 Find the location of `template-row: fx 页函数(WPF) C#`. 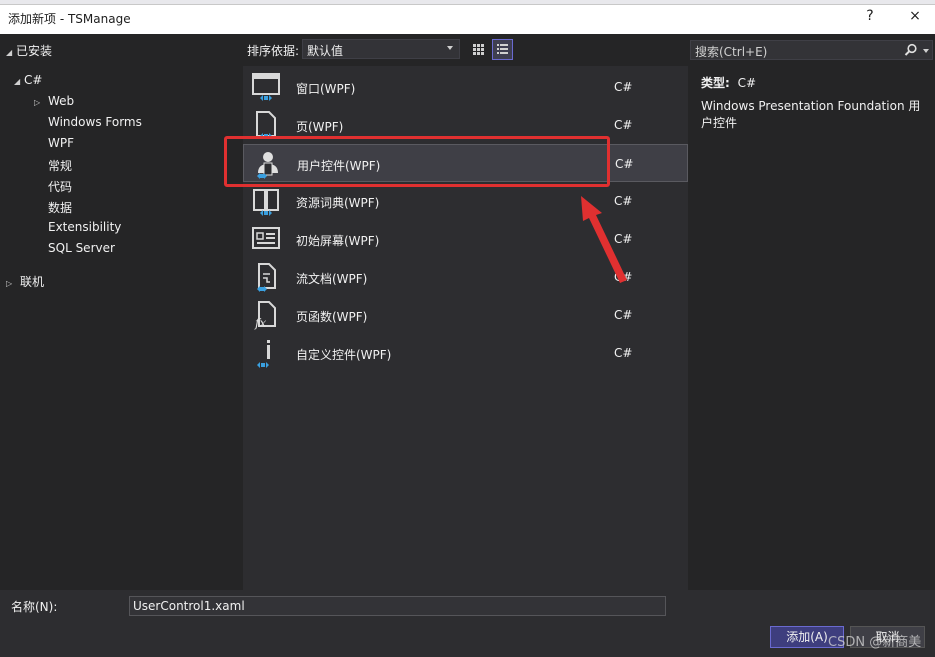

template-row: fx 页函数(WPF) C# is located at coordinates (465, 315).